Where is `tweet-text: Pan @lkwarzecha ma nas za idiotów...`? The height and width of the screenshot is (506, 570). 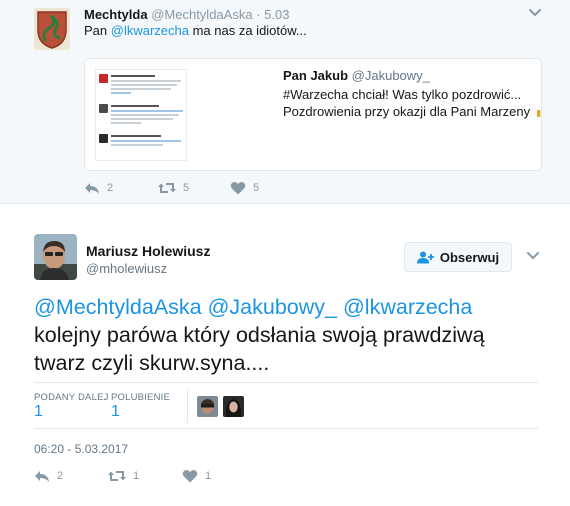
tweet-text: Pan @lkwarzecha ma nas za idiotów... is located at coordinates (195, 30).